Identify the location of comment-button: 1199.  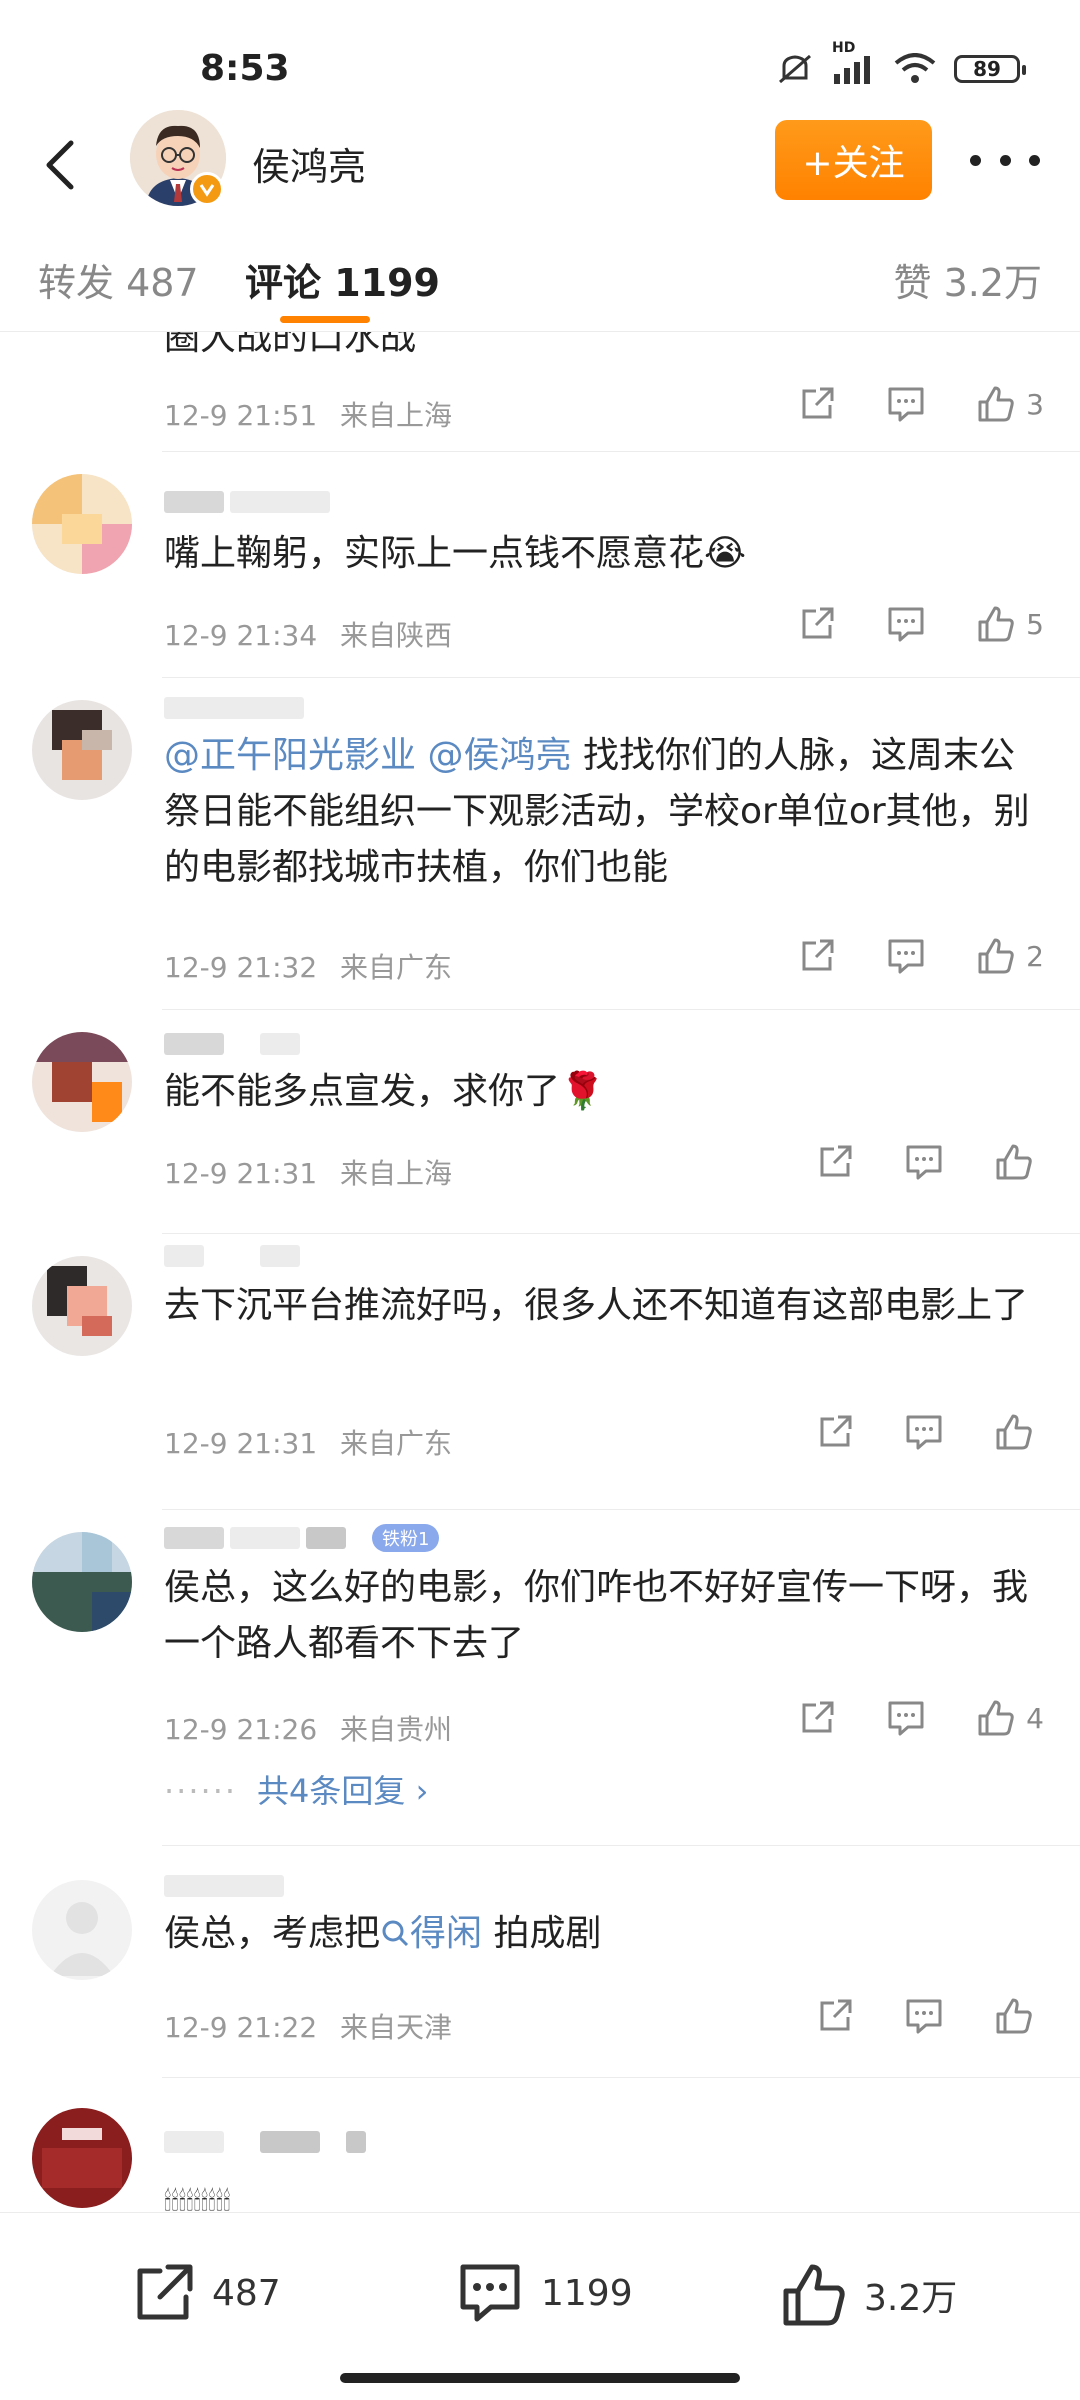
(544, 2293).